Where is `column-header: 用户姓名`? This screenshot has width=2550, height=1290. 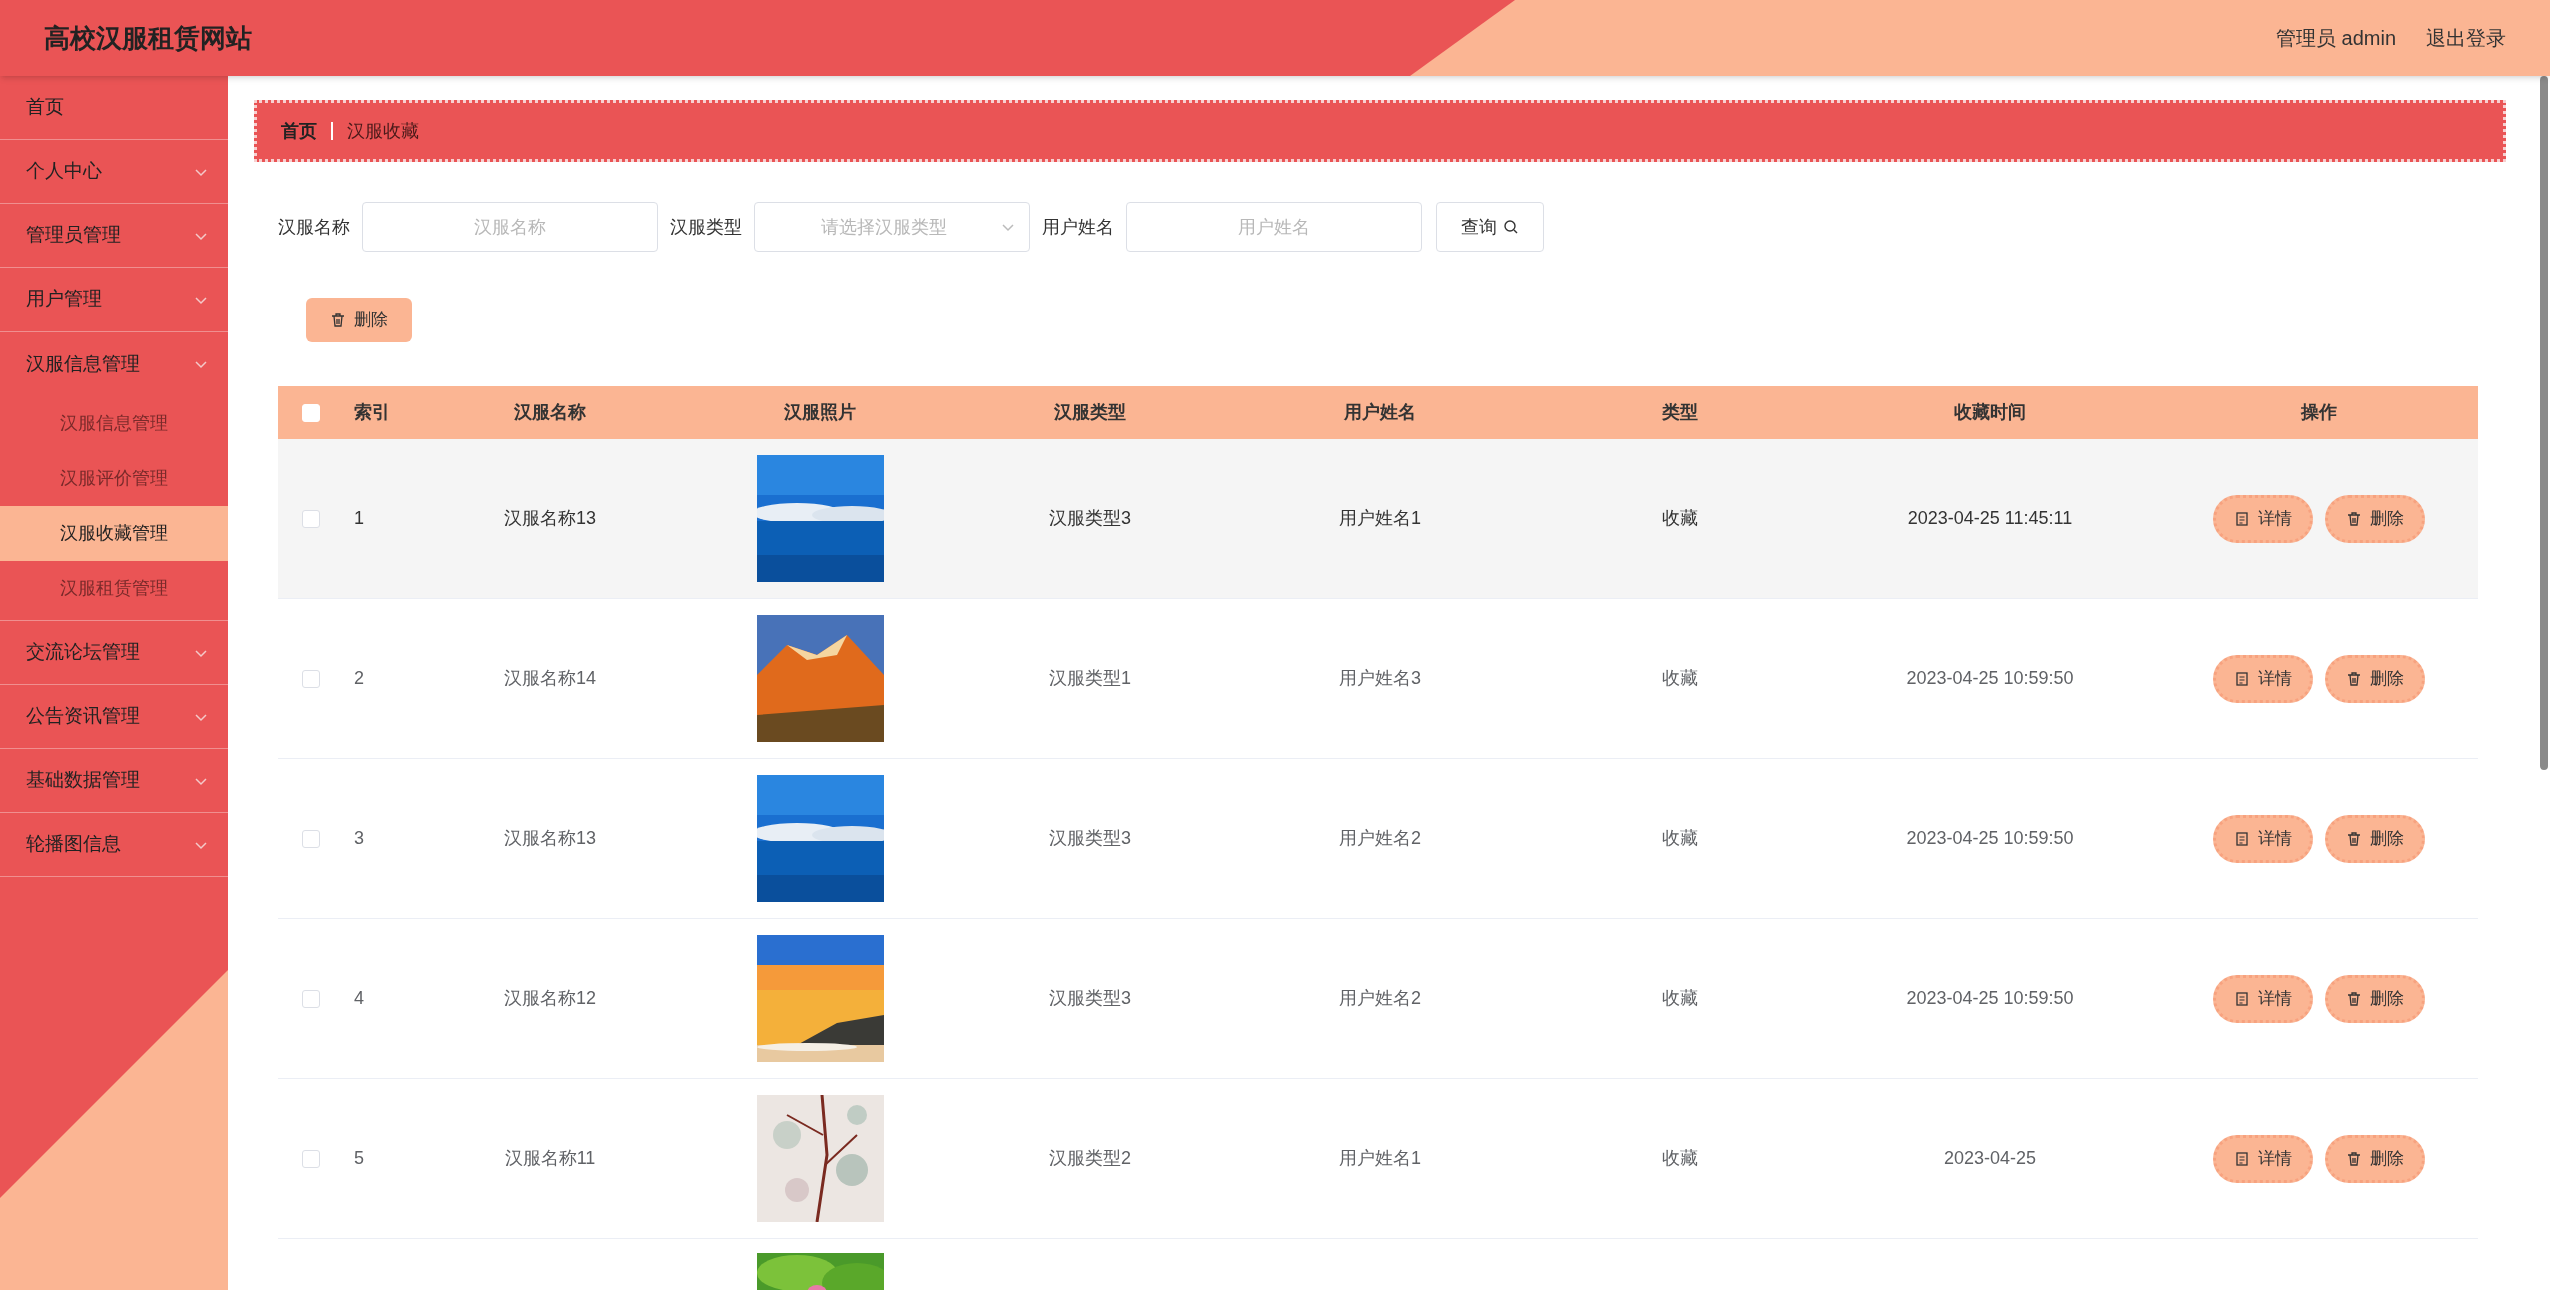
column-header: 用户姓名 is located at coordinates (1380, 412).